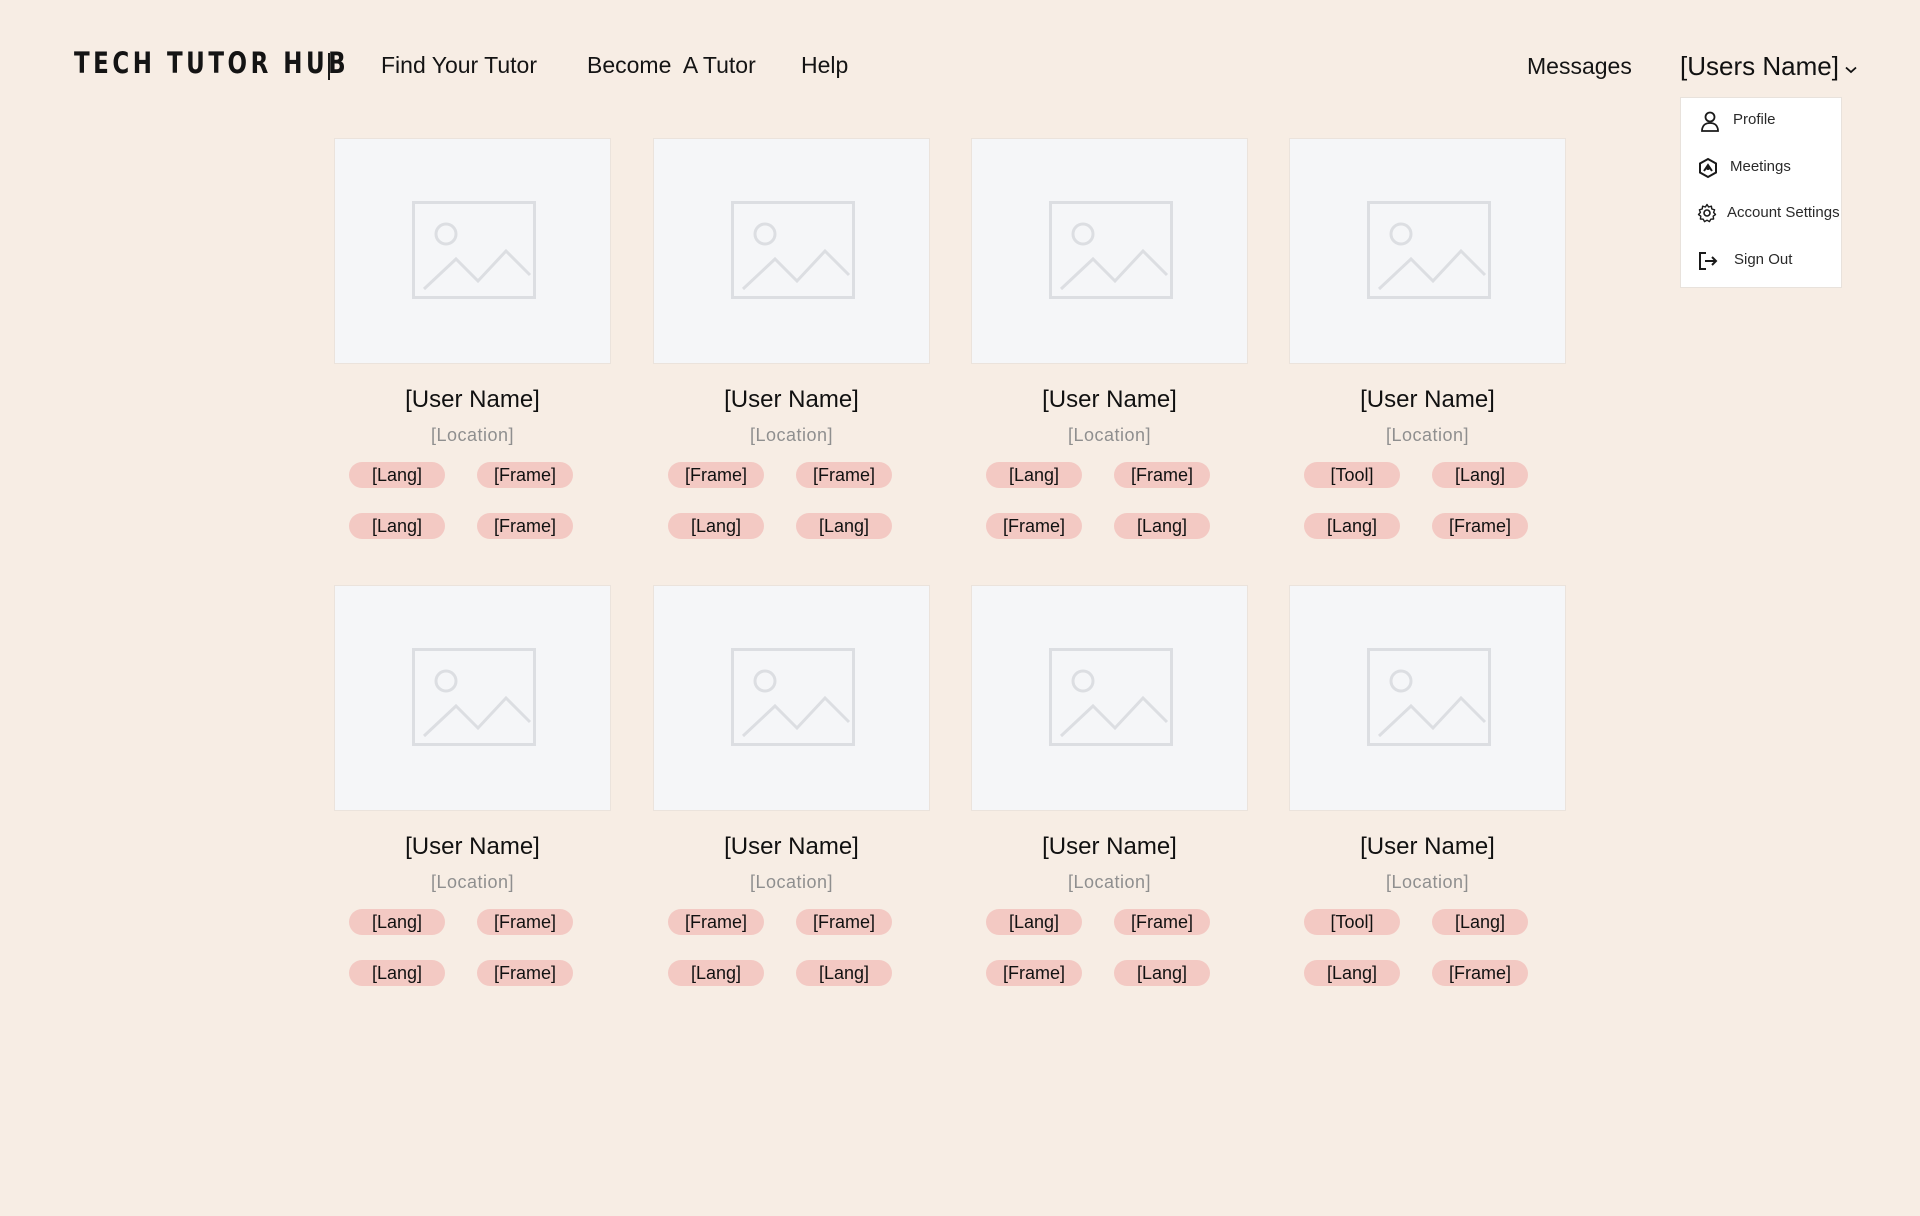 The image size is (1920, 1216). I want to click on nav-find-your-tutor: Find Your Tutor, so click(459, 65).